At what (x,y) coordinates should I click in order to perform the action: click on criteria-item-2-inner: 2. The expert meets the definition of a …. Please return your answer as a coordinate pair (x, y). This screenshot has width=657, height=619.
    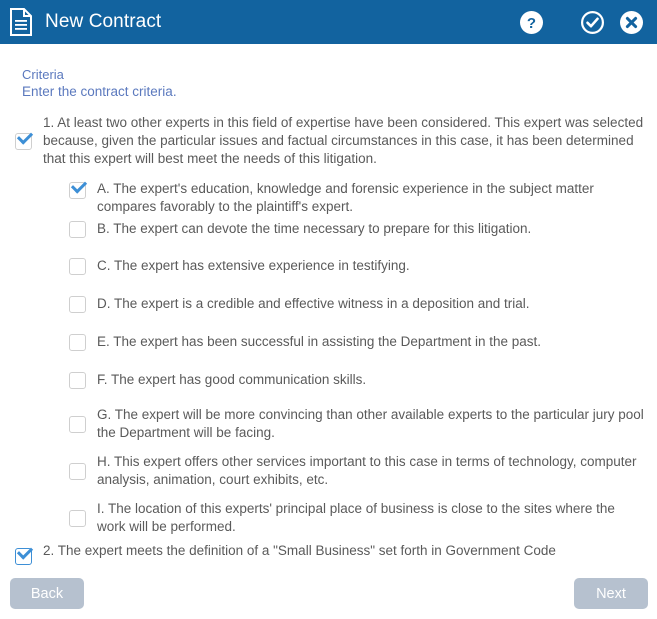
    Looking at the image, I should click on (328, 553).